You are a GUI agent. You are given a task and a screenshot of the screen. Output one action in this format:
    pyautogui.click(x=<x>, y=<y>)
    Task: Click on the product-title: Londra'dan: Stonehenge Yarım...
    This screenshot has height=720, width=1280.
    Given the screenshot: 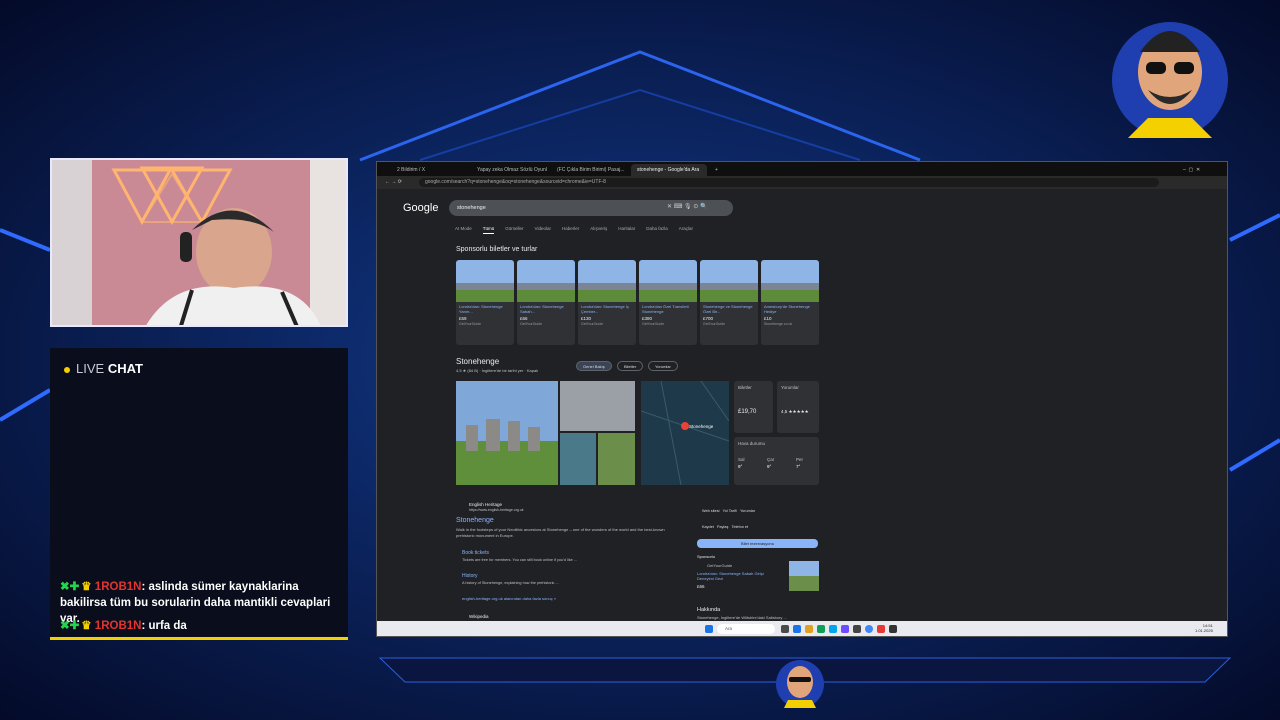 What is the action you would take?
    pyautogui.click(x=481, y=309)
    